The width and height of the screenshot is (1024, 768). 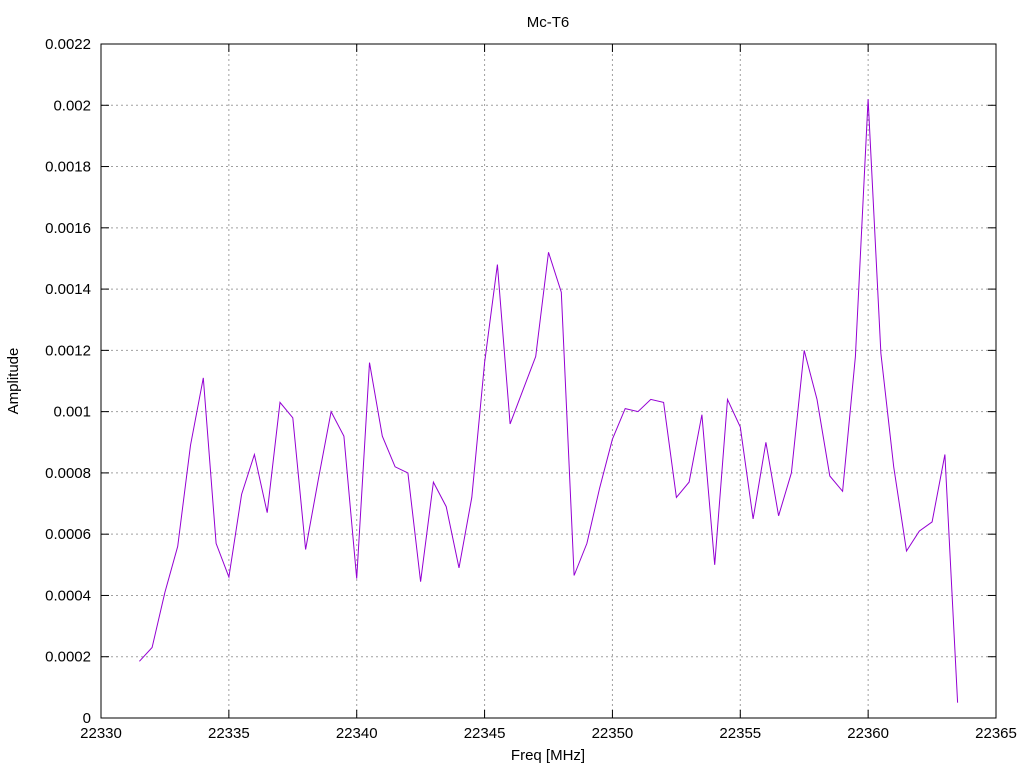 I want to click on y-axis-label: Amplitude, so click(x=13, y=381).